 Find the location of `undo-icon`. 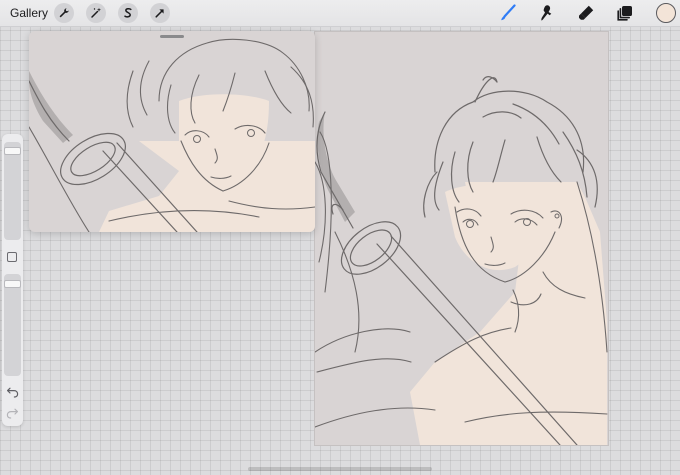

undo-icon is located at coordinates (12, 391).